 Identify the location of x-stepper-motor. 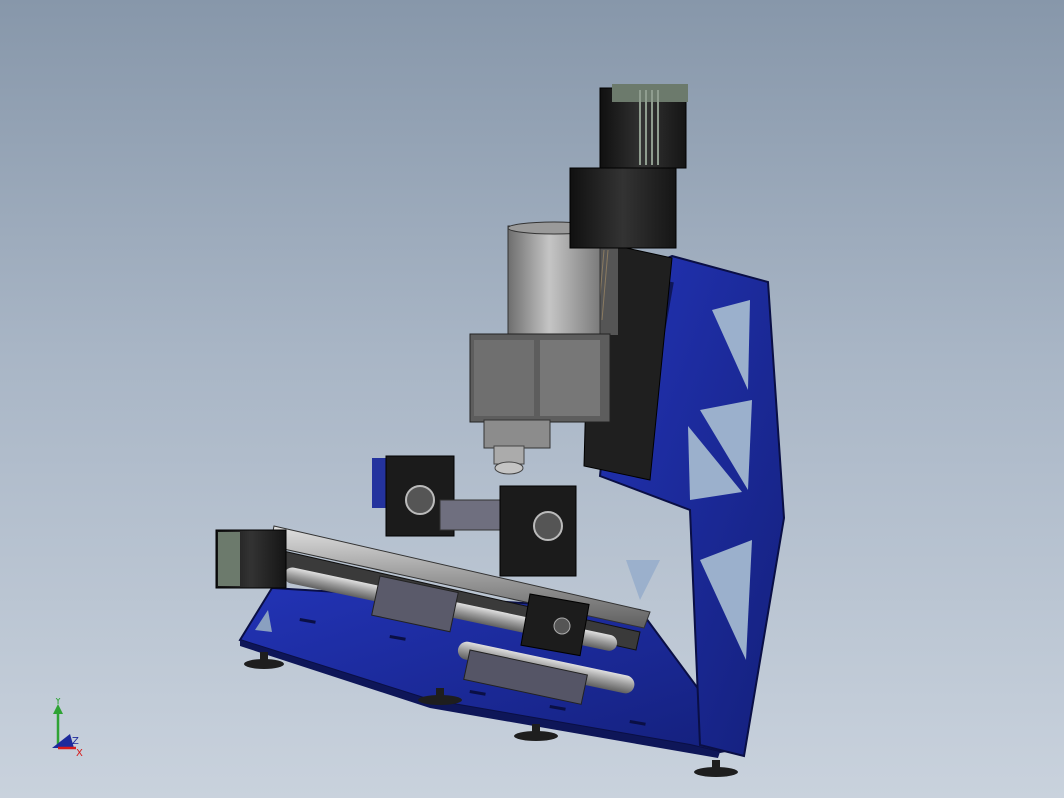
(251, 559).